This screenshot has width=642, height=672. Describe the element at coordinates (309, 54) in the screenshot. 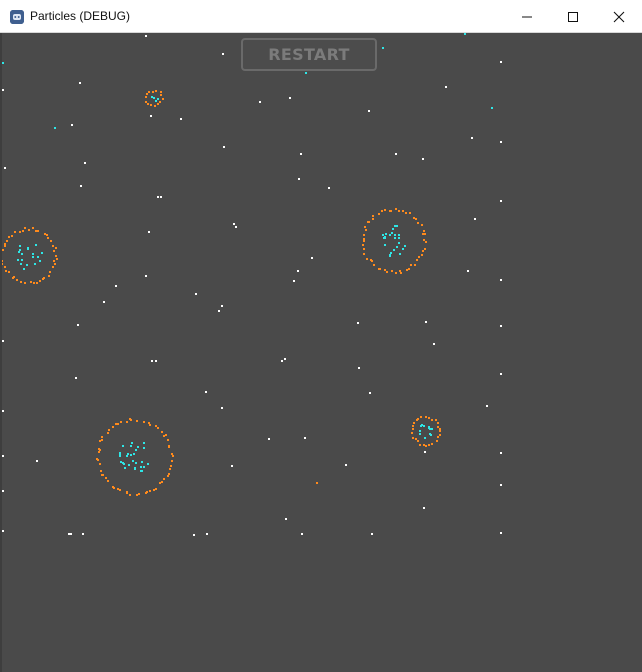

I see `restart-button: RESTART` at that location.